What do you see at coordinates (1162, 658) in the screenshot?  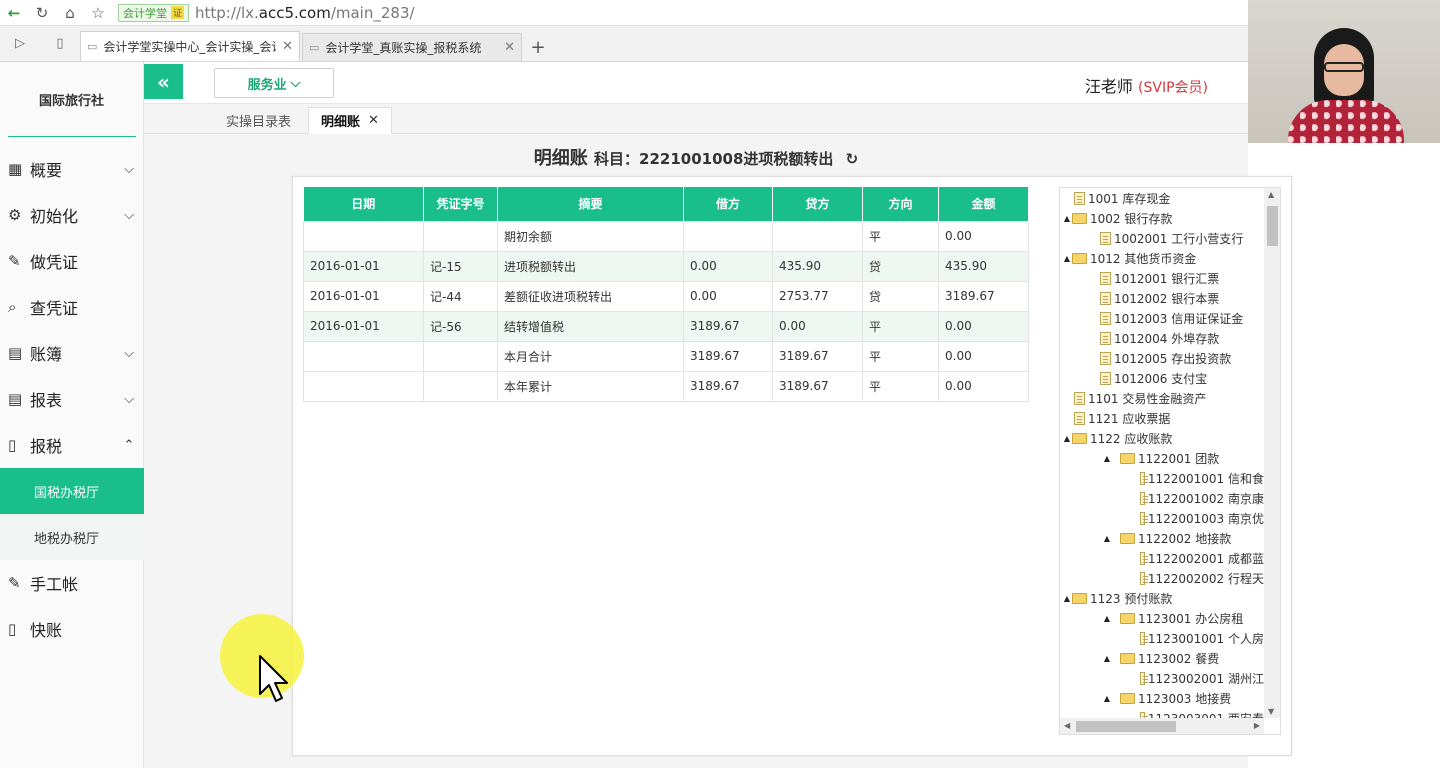 I see `tree-node: ▲ 1123002 餐费` at bounding box center [1162, 658].